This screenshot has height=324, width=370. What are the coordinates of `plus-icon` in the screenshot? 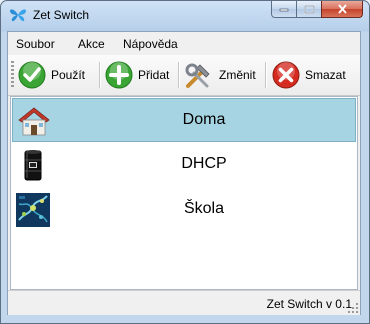 It's located at (119, 75).